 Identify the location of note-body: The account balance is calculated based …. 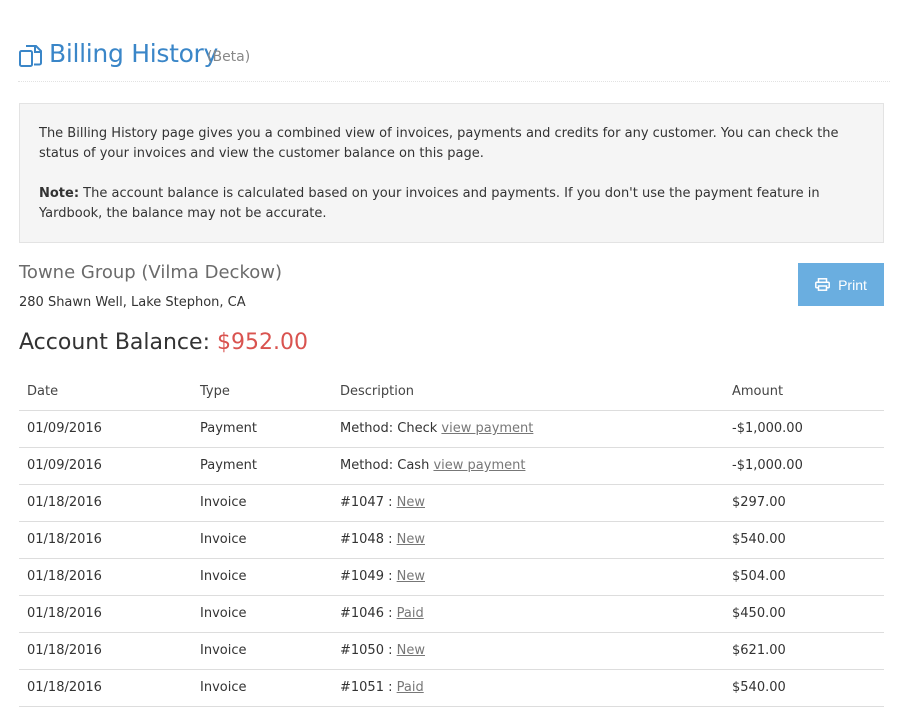
(429, 203).